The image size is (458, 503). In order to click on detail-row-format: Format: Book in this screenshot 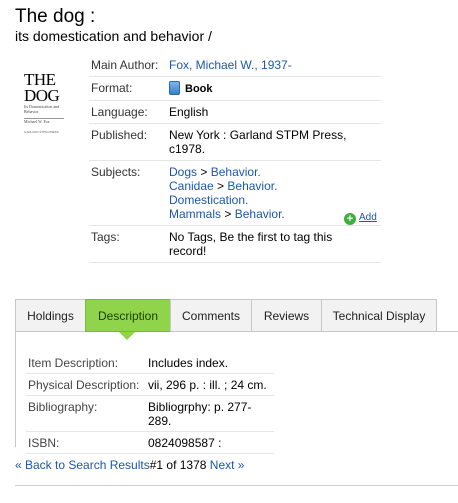, I will do `click(235, 88)`.